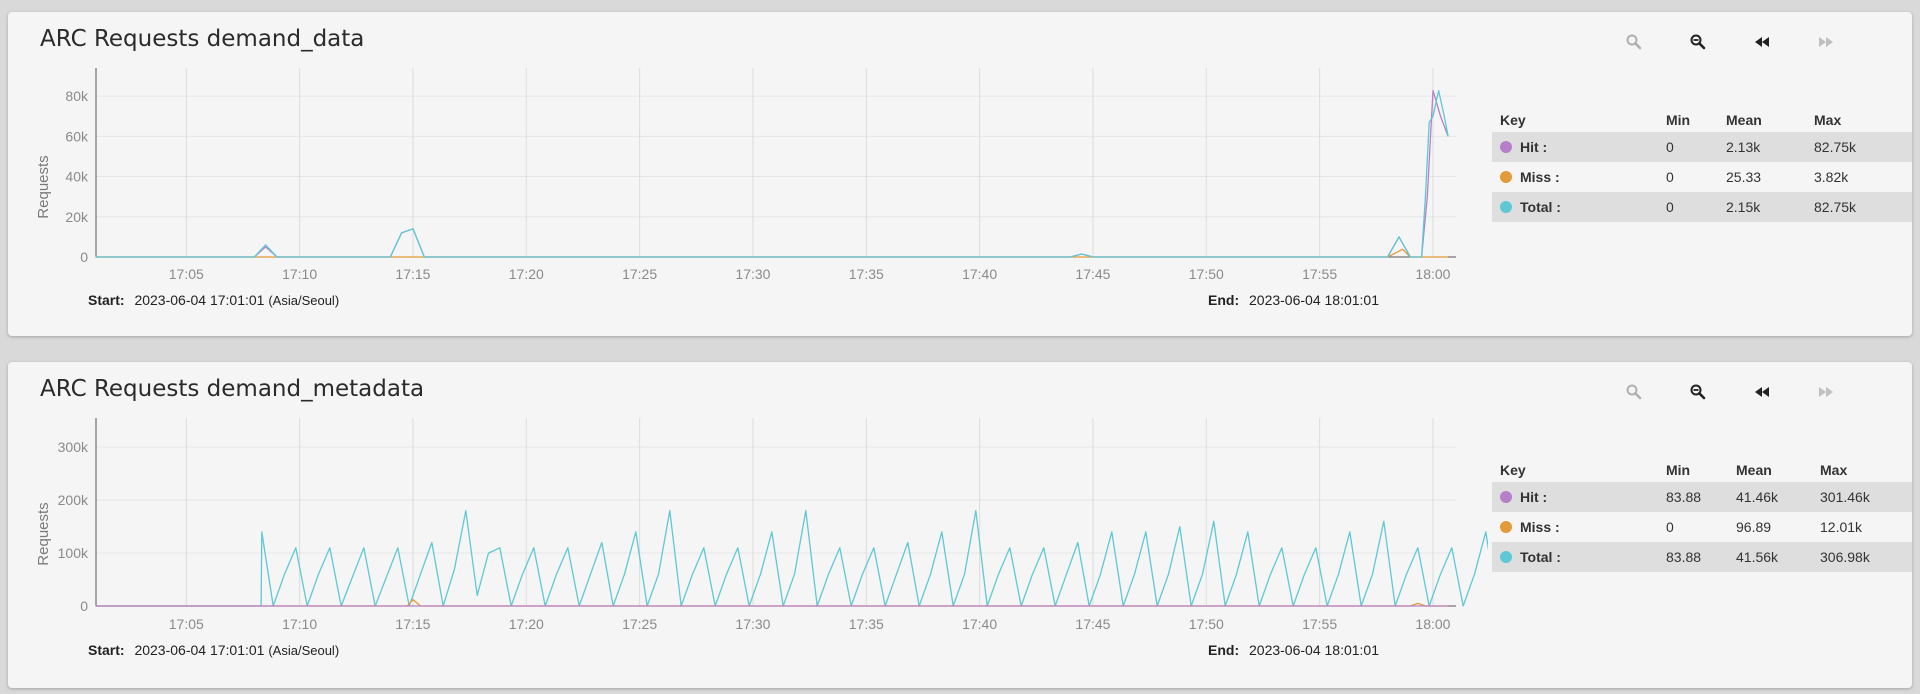  I want to click on legend-row-total: Total : 83.88 41.56k 306.98k, so click(1702, 557).